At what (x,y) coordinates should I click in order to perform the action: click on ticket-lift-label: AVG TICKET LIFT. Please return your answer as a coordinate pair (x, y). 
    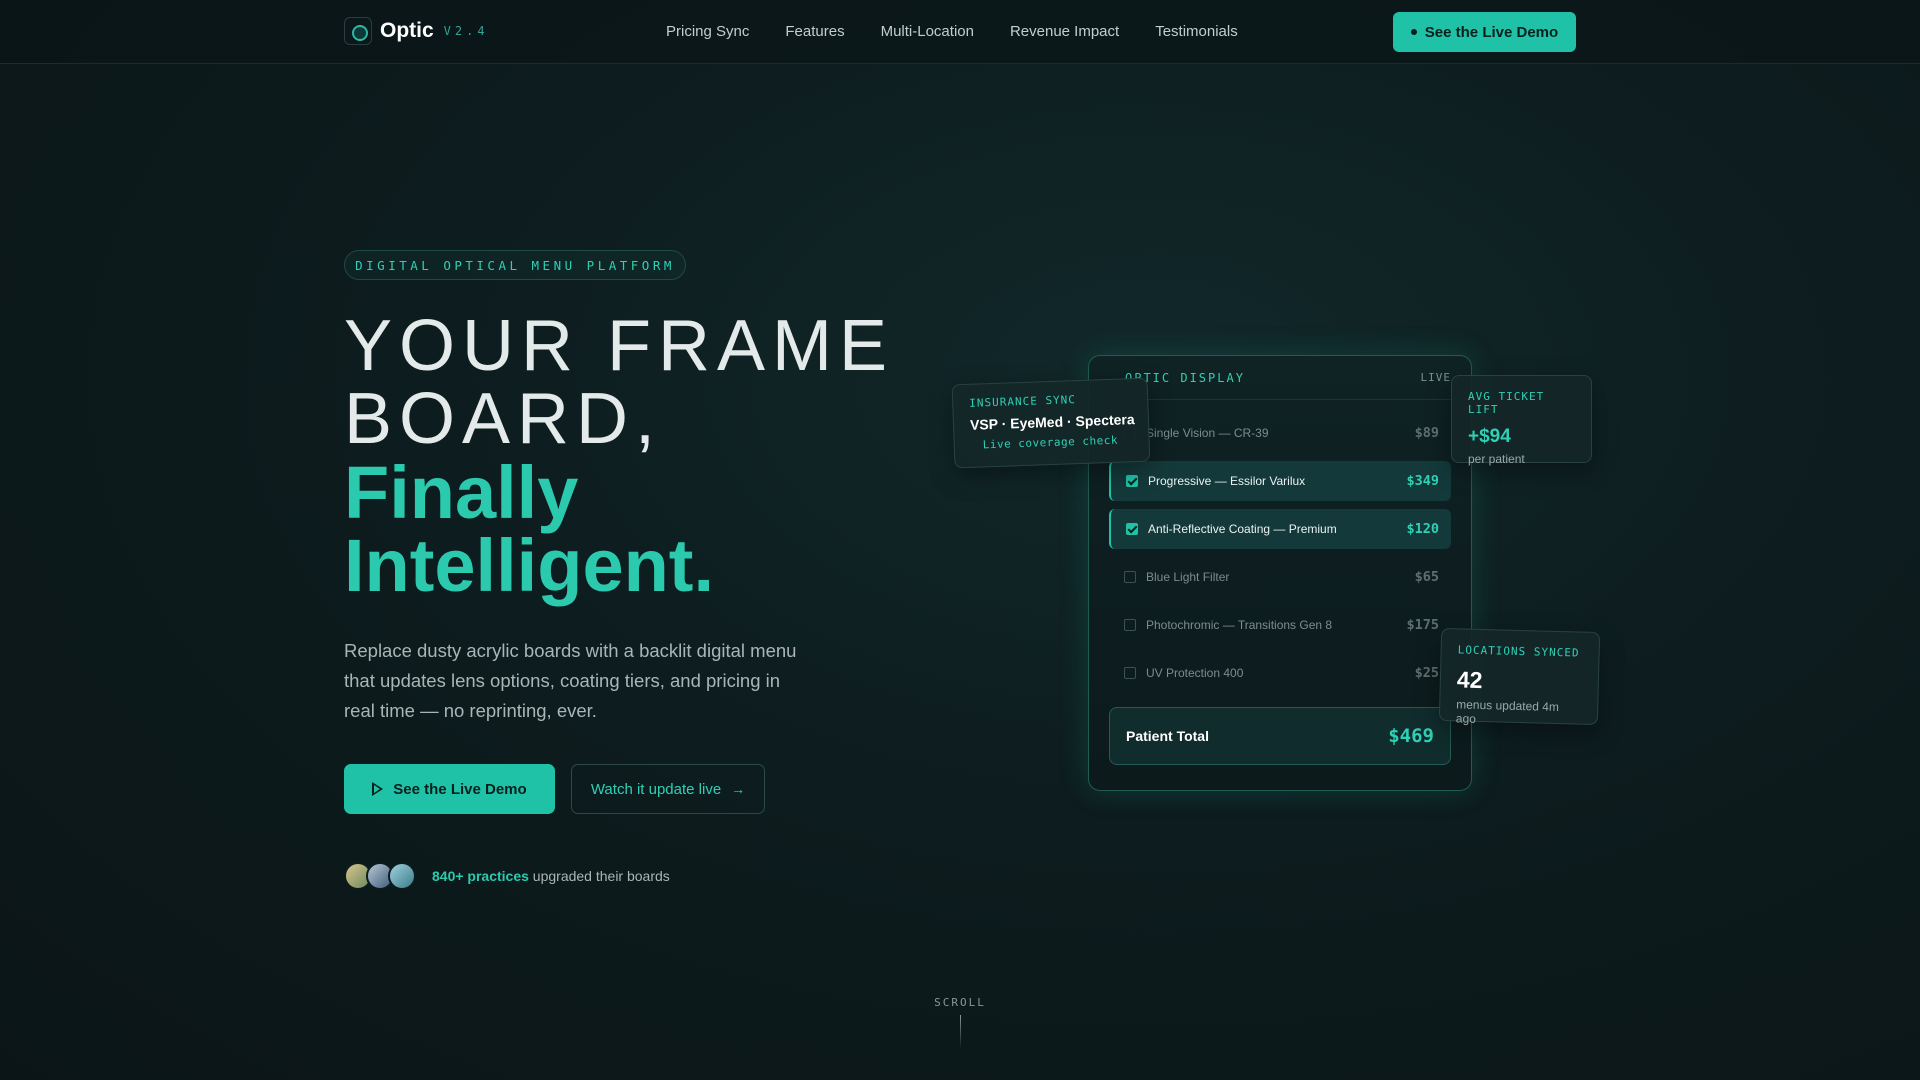
    Looking at the image, I should click on (1506, 403).